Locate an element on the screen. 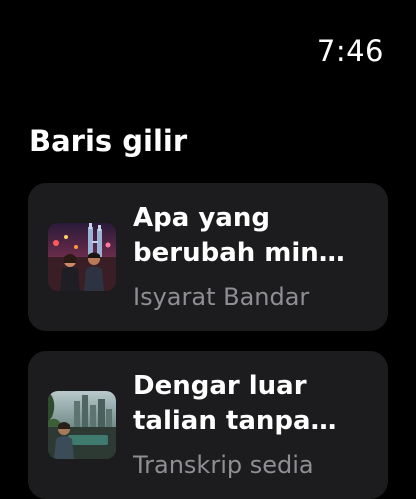 Image resolution: width=416 pixels, height=499 pixels. podcast-name: Isyarat Bandar is located at coordinates (221, 297).